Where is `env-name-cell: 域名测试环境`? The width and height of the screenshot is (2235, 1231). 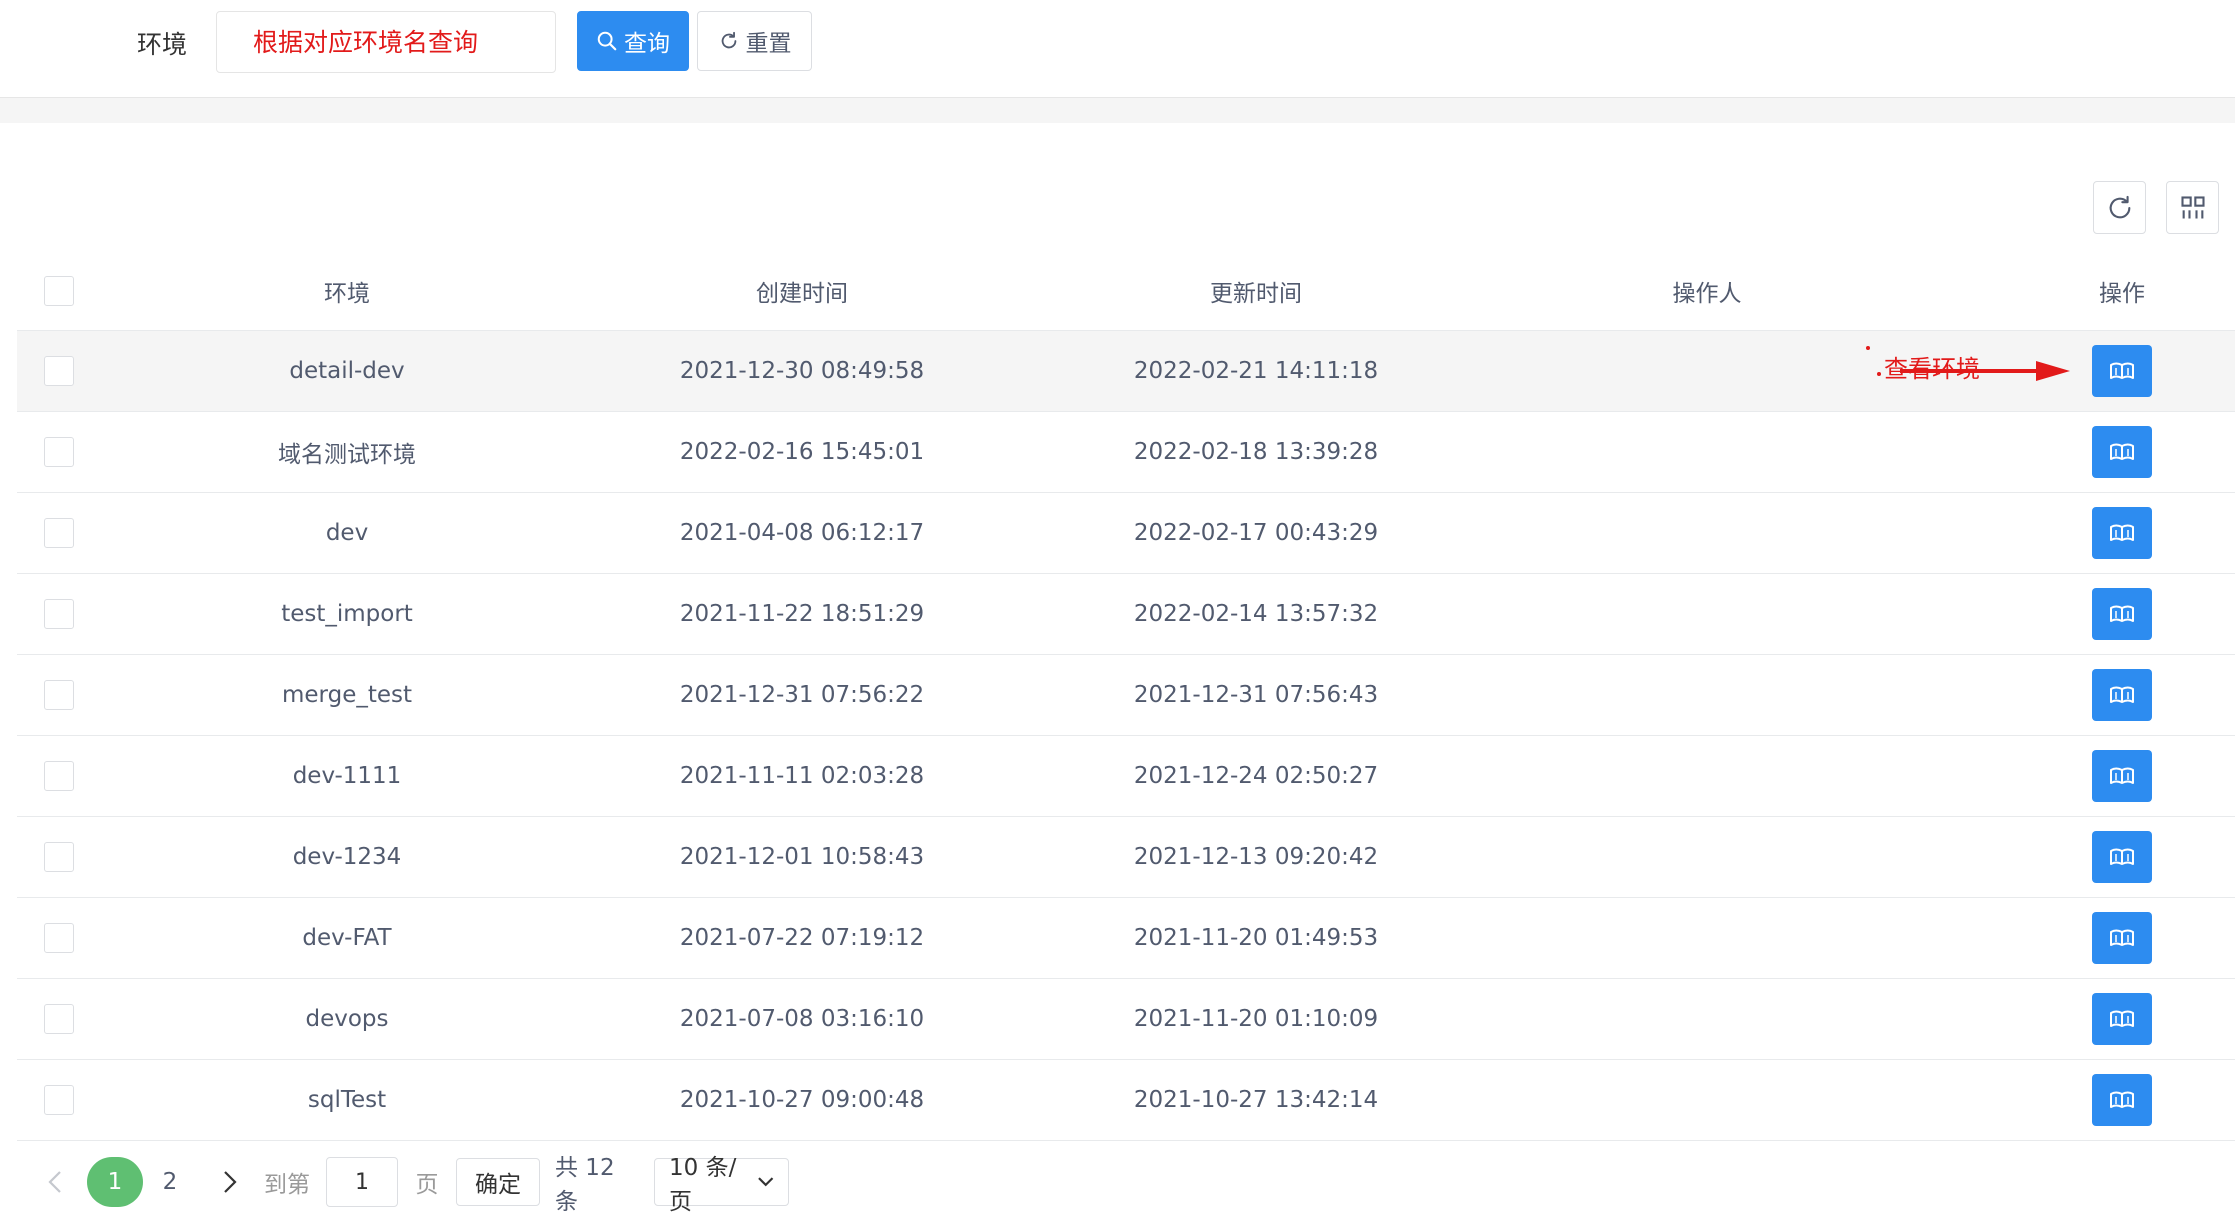
env-name-cell: 域名测试环境 is located at coordinates (347, 455).